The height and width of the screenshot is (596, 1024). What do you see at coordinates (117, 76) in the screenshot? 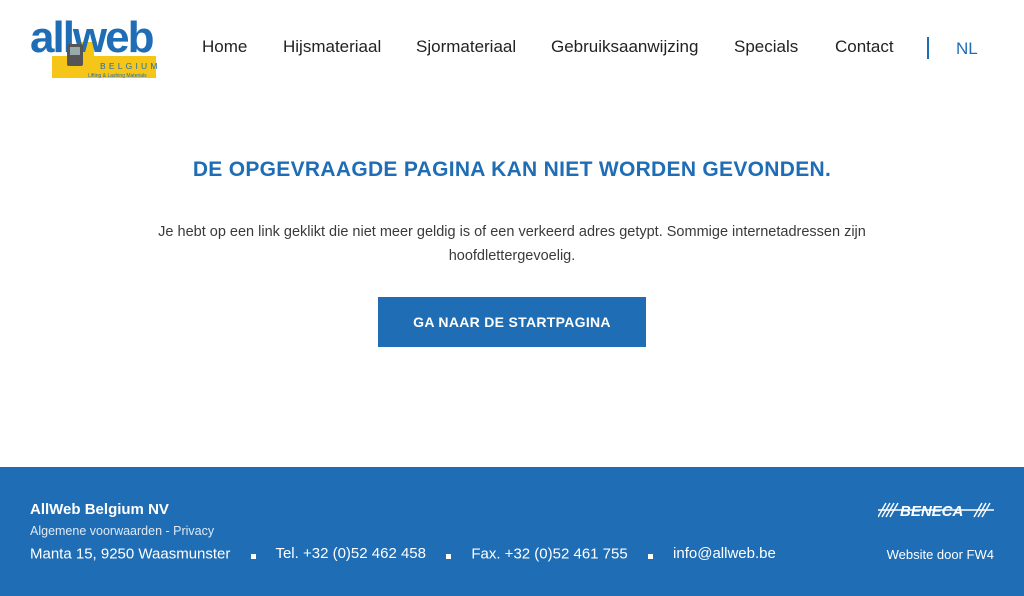
I see `svg-text: Lifting & Lashing Materials` at bounding box center [117, 76].